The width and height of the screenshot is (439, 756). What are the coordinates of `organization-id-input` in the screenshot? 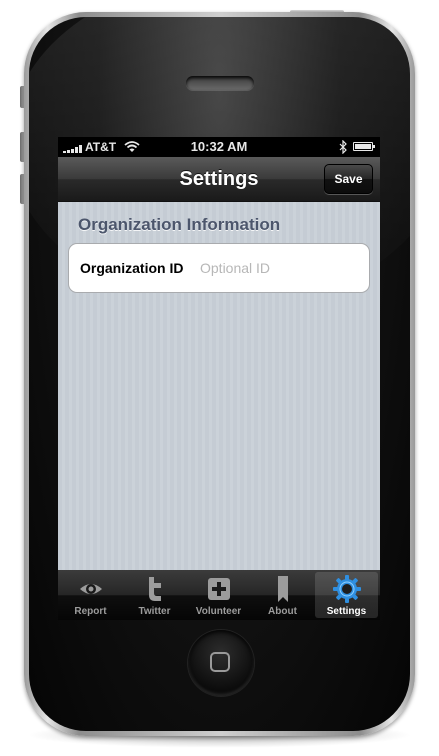 It's located at (280, 268).